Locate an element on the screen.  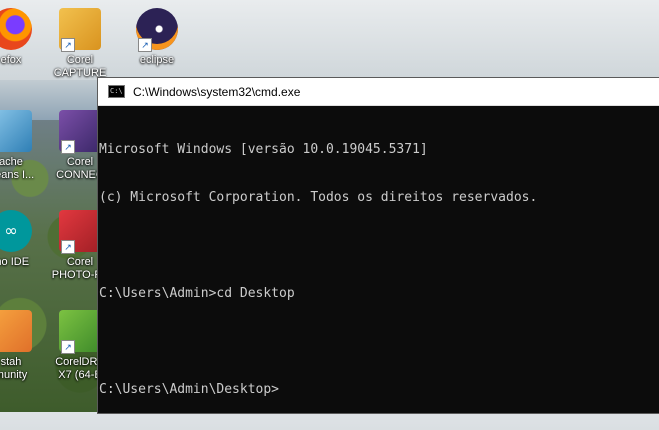
firefox-icon is located at coordinates (16, 29).